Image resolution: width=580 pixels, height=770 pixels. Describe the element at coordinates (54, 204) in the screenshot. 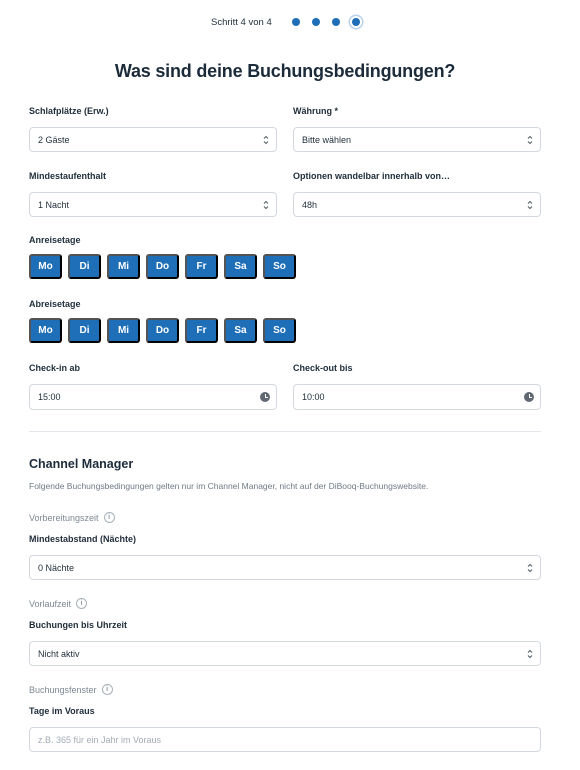

I see `mindestaufenthalt-value: 1 Nacht` at that location.